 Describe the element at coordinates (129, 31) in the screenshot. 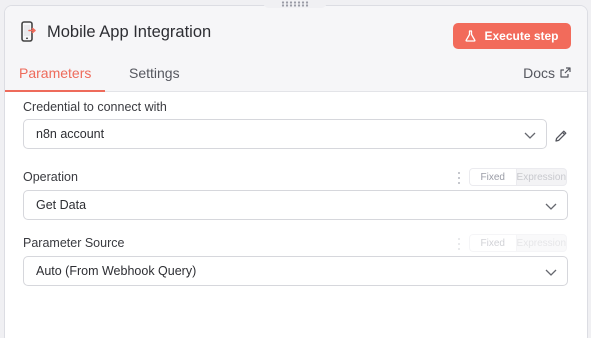

I see `node-title: Mobile App Integration` at that location.